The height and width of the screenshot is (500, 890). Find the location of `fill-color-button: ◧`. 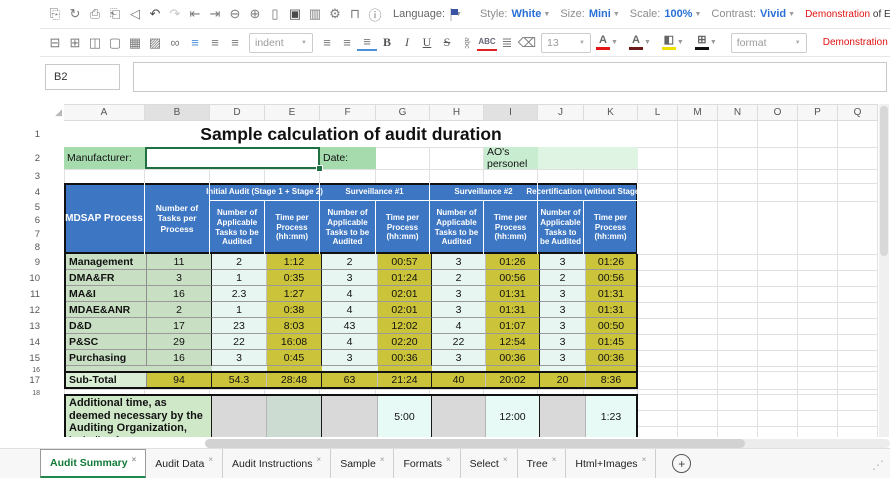

fill-color-button: ◧ is located at coordinates (669, 42).